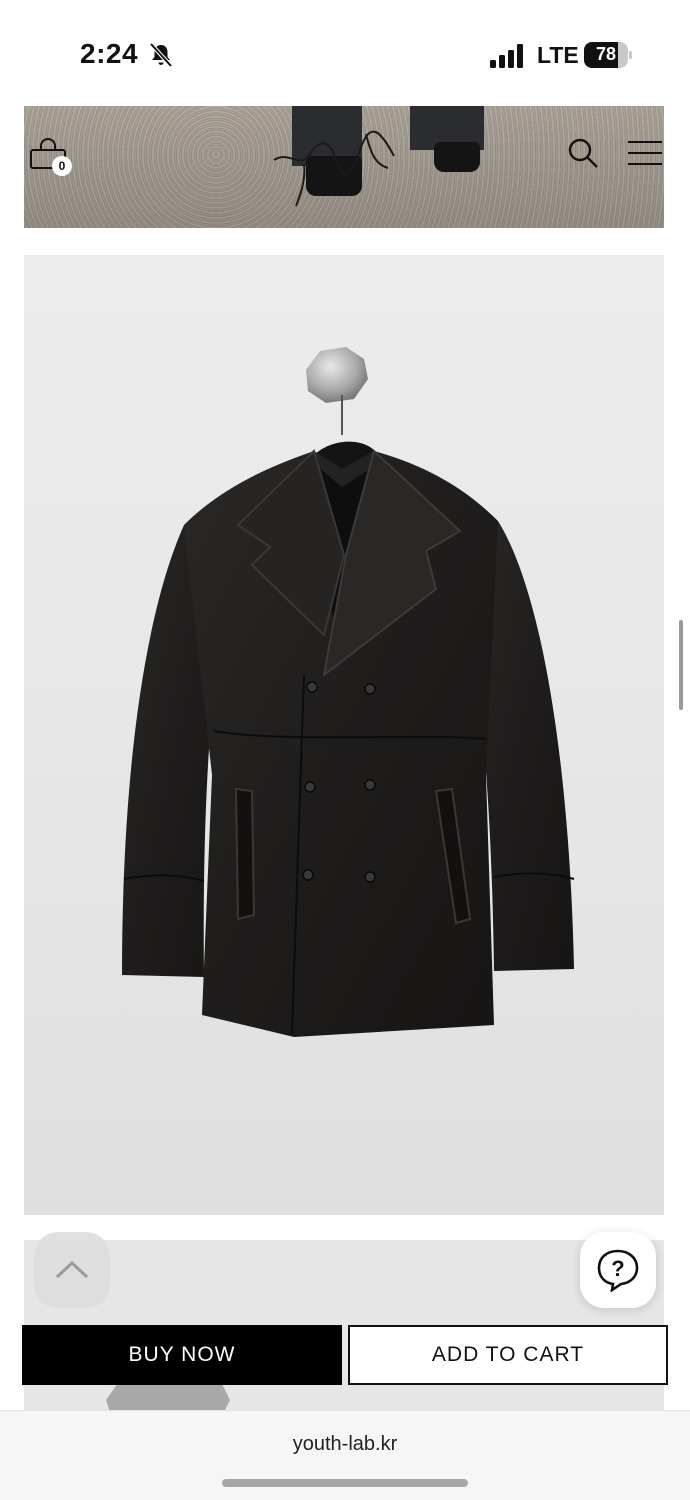  Describe the element at coordinates (345, 1483) in the screenshot. I see `home-indicator` at that location.